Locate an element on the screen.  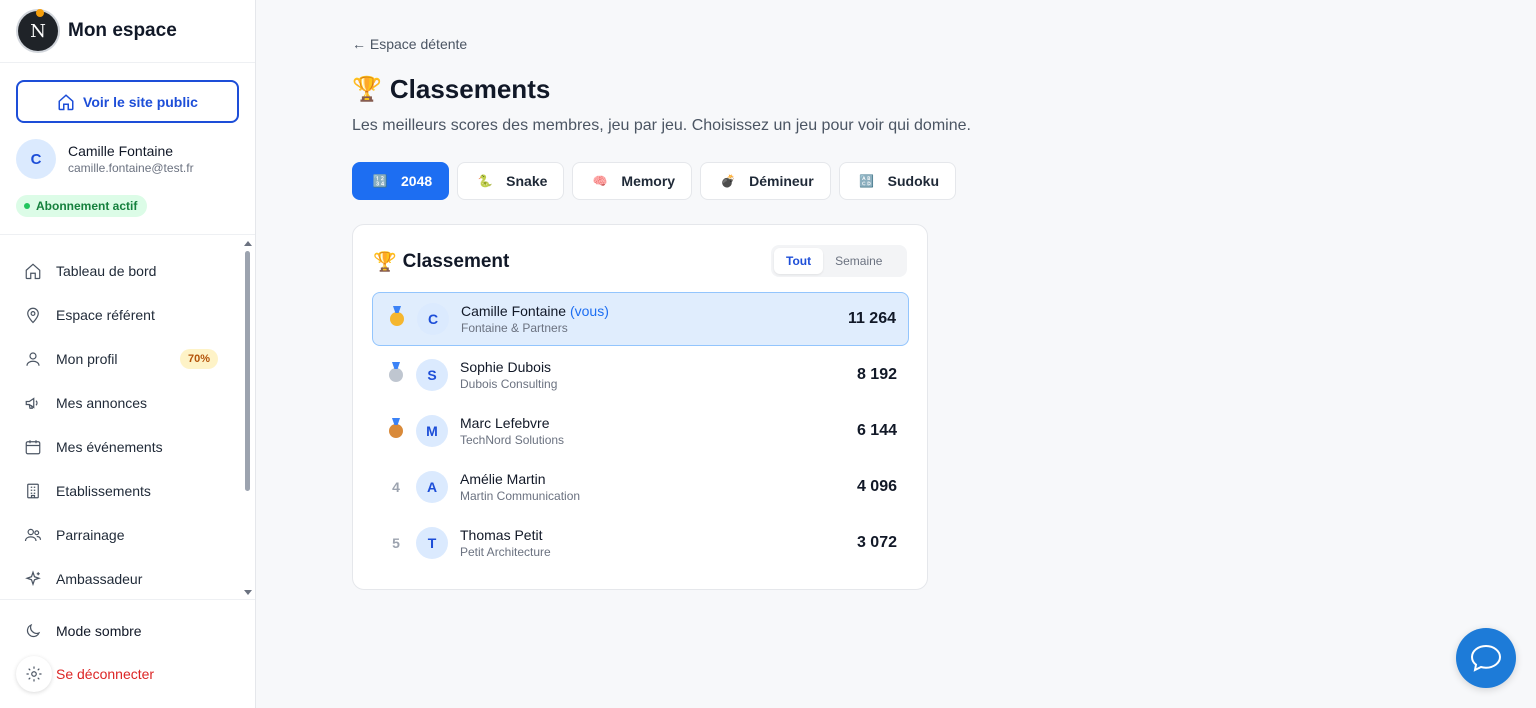
player-score: 3 072 is located at coordinates (876, 542).